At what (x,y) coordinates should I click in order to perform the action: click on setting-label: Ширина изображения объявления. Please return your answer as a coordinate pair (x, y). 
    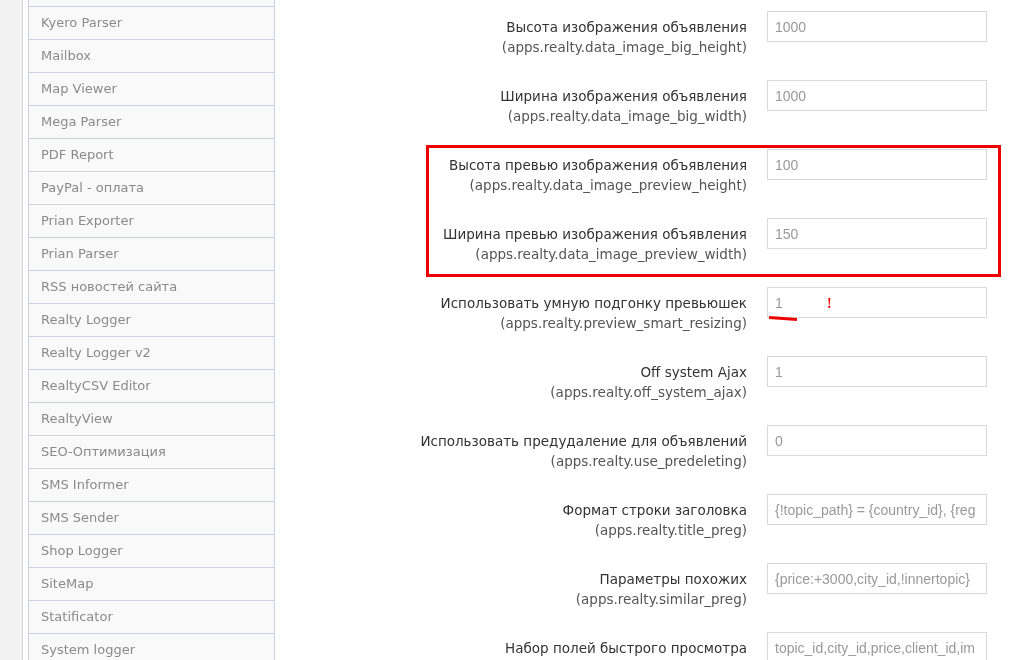
    Looking at the image, I should click on (623, 96).